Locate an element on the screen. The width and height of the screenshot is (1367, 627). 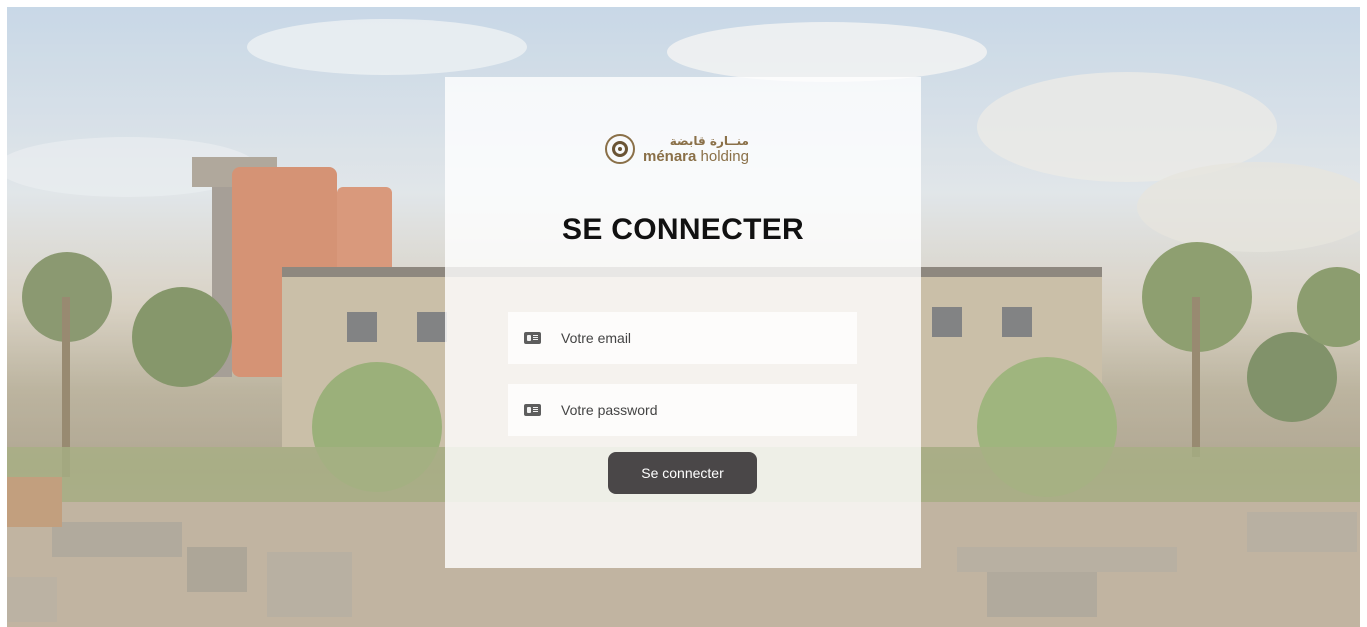
menara-logo-icon is located at coordinates (620, 149).